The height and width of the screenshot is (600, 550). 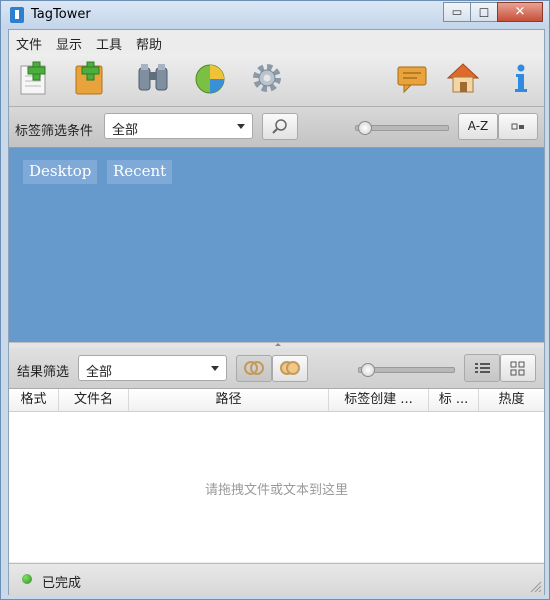 I want to click on minimize-icon: ▭, so click(x=457, y=12).